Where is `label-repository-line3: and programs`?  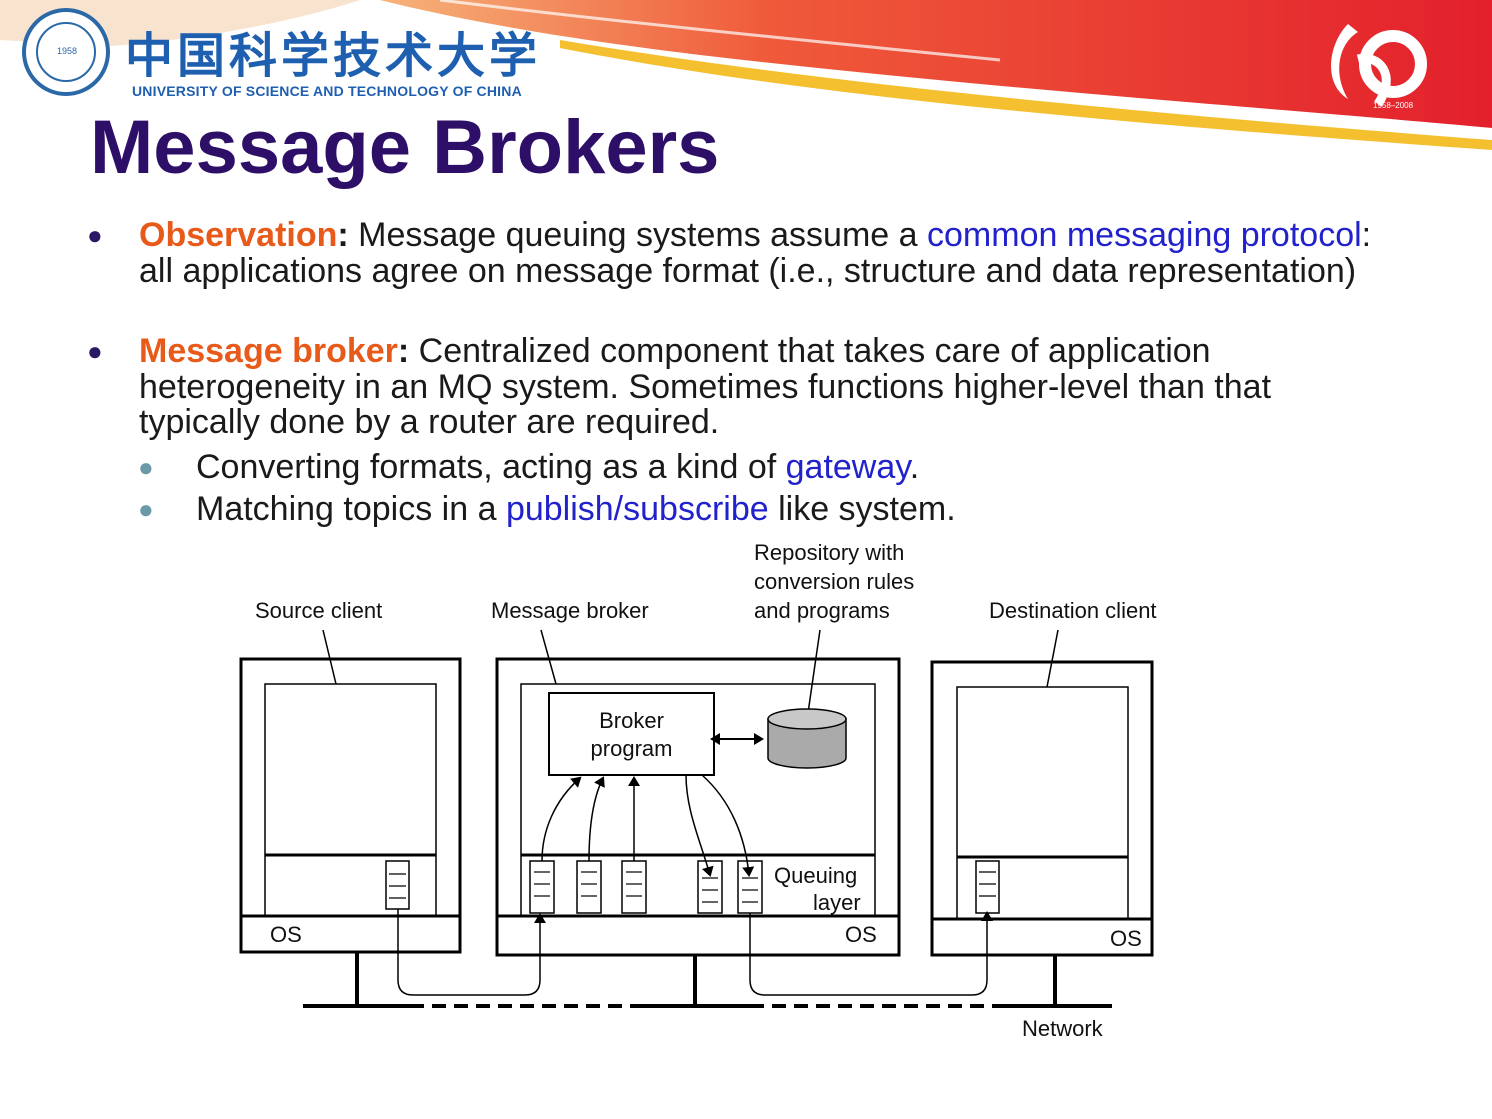
label-repository-line3: and programs is located at coordinates (822, 610).